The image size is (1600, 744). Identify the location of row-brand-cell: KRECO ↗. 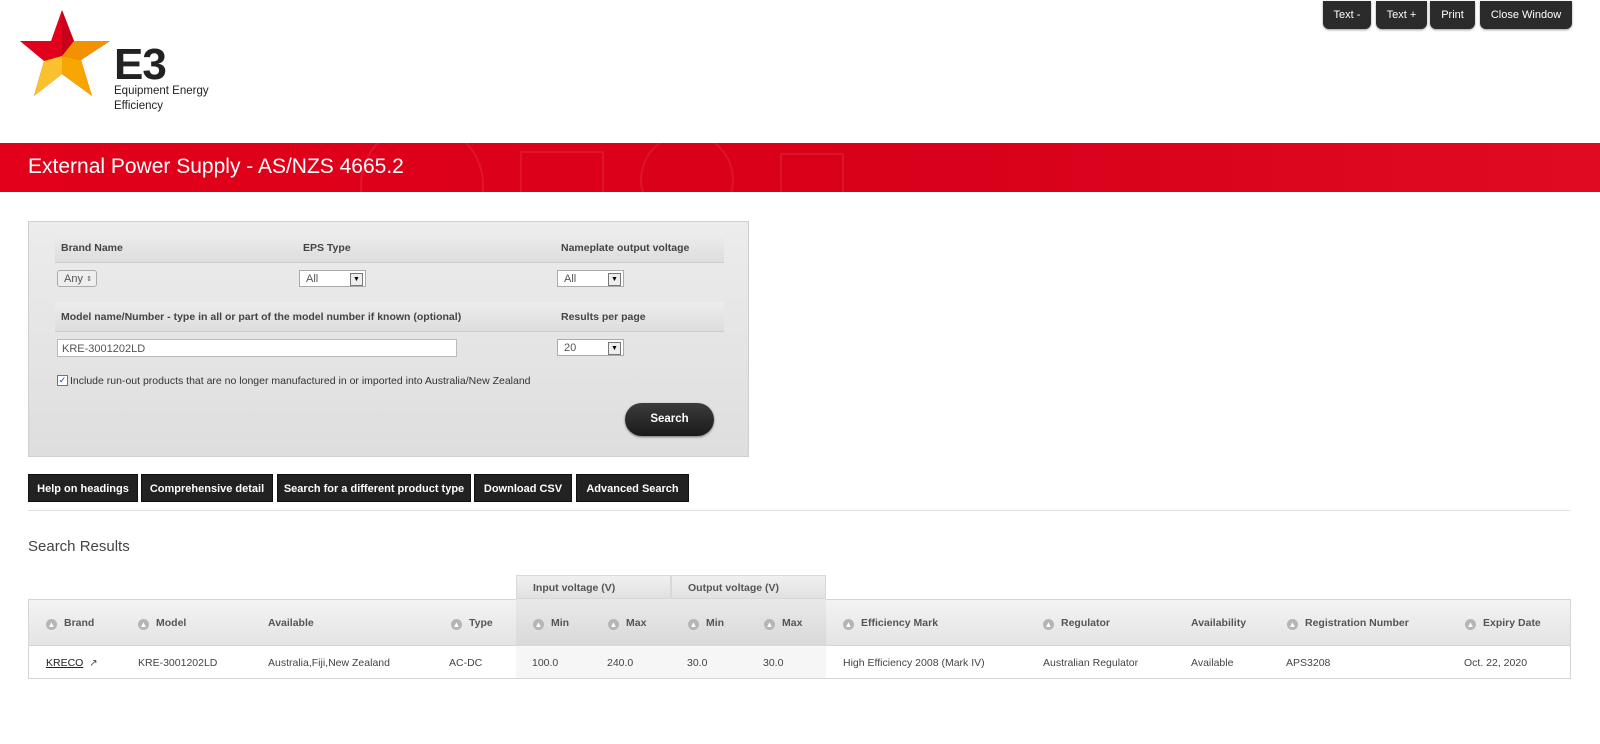
(72, 663).